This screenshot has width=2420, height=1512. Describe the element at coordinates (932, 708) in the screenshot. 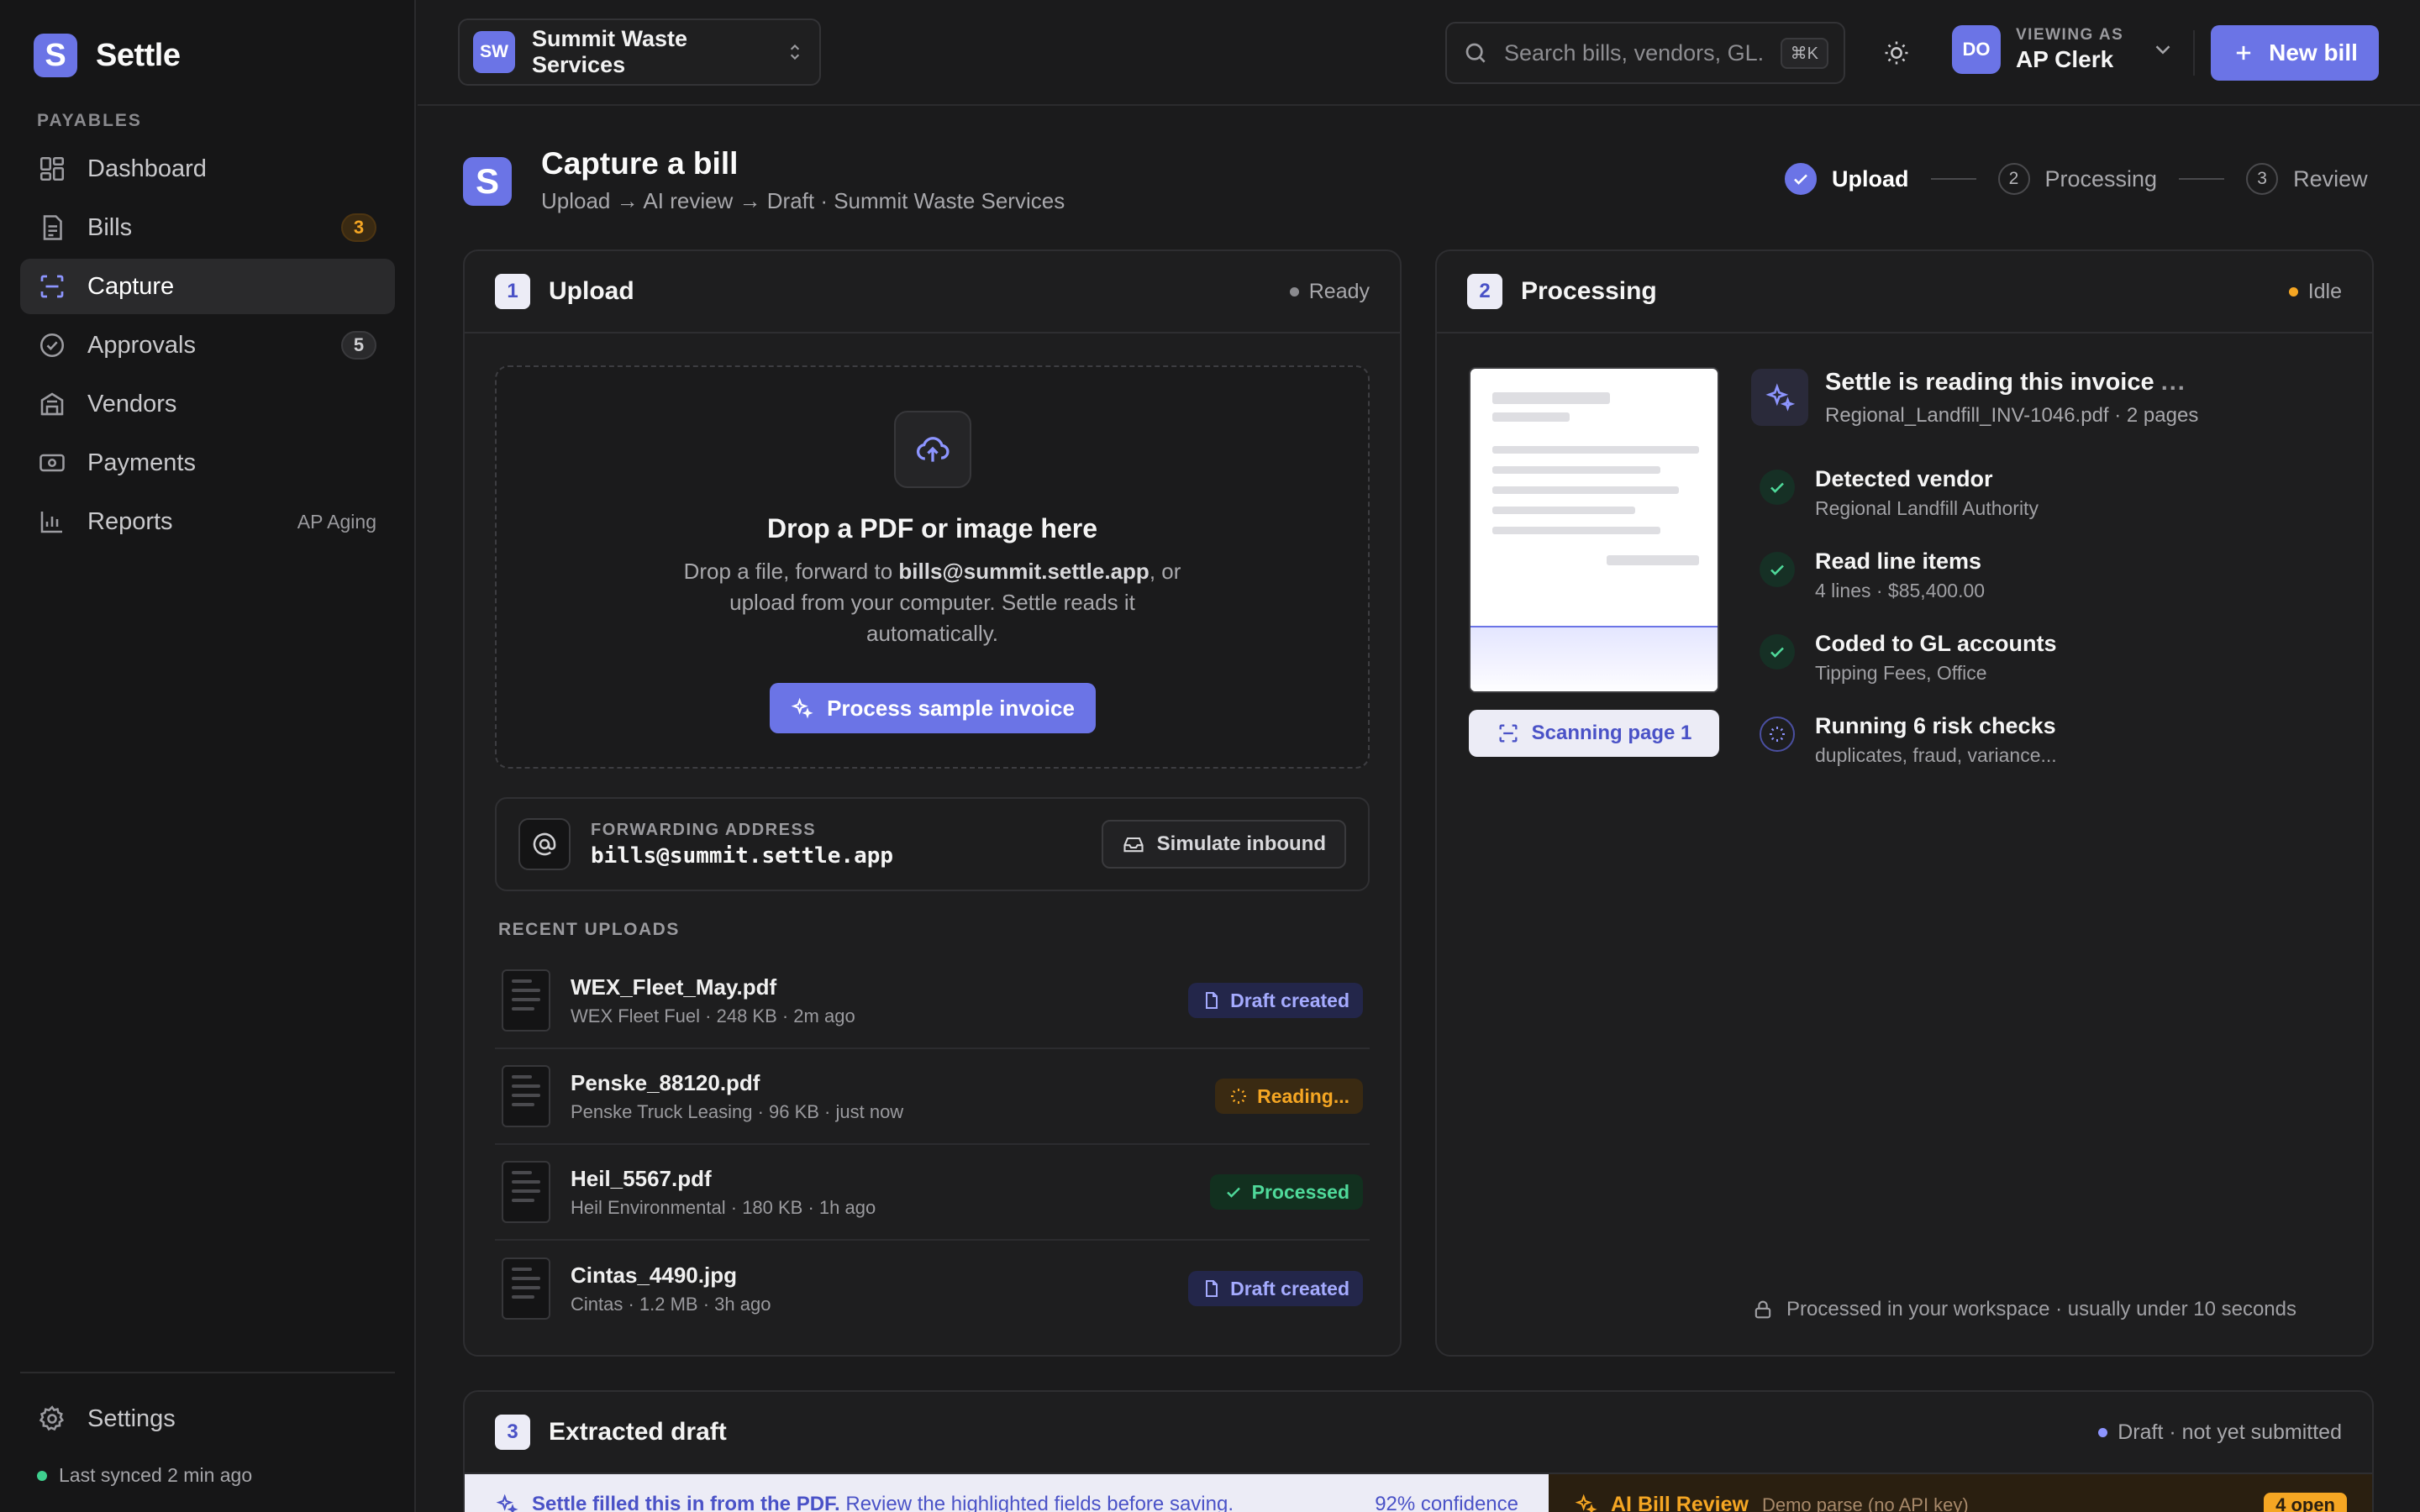

I see `process-sample-button: Process sample invoice` at that location.